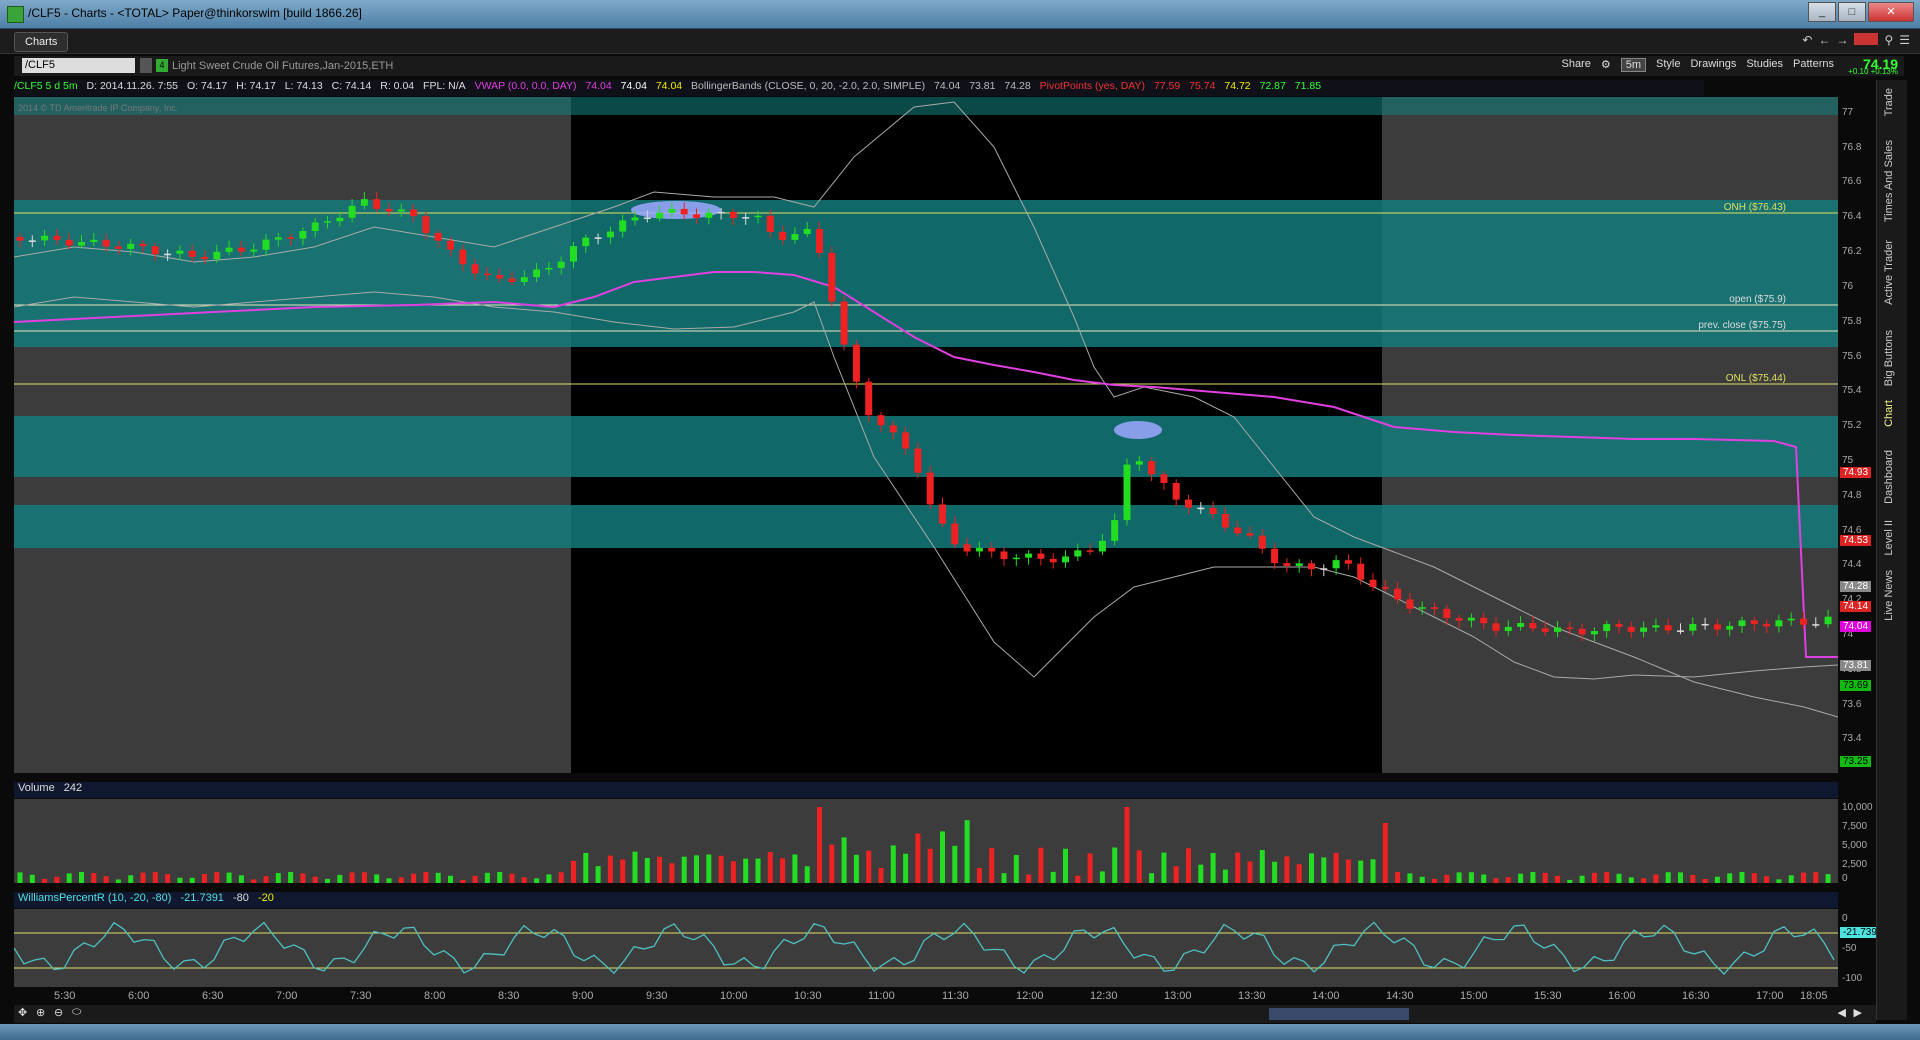 Image resolution: width=1920 pixels, height=1040 pixels. What do you see at coordinates (1904, 40) in the screenshot?
I see `menu-icon: ☰` at bounding box center [1904, 40].